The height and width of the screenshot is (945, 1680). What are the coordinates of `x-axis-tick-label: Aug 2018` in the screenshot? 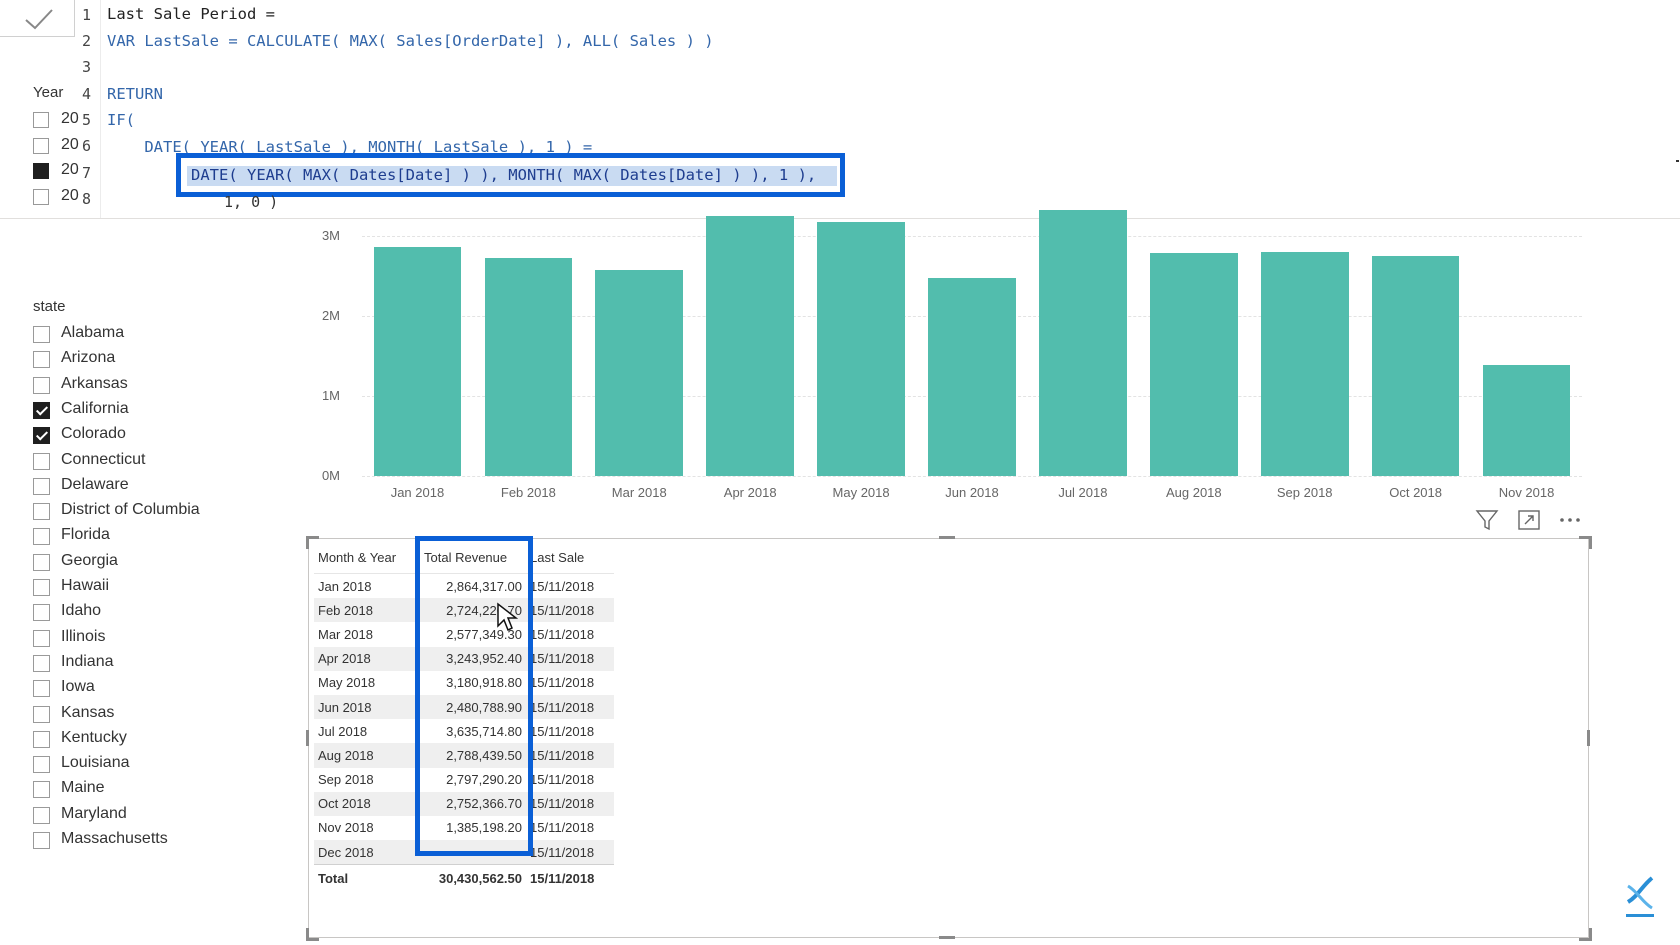 It's located at (1193, 492).